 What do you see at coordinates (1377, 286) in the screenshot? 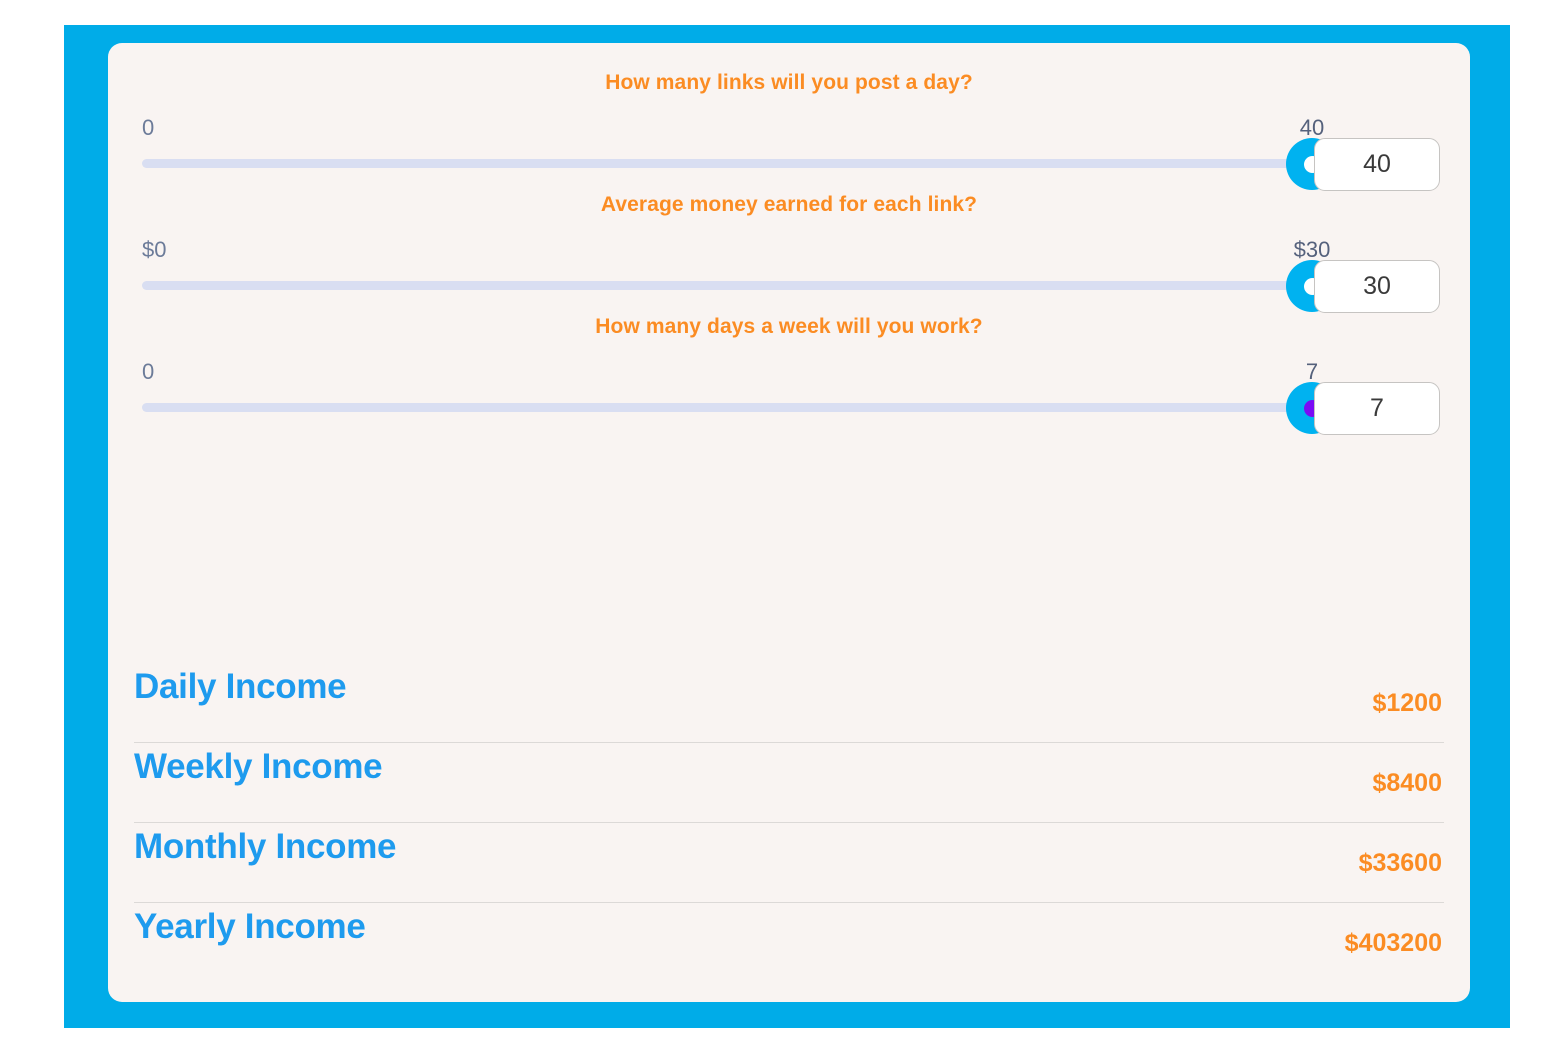
I see `number-input-money-per-link: 30` at bounding box center [1377, 286].